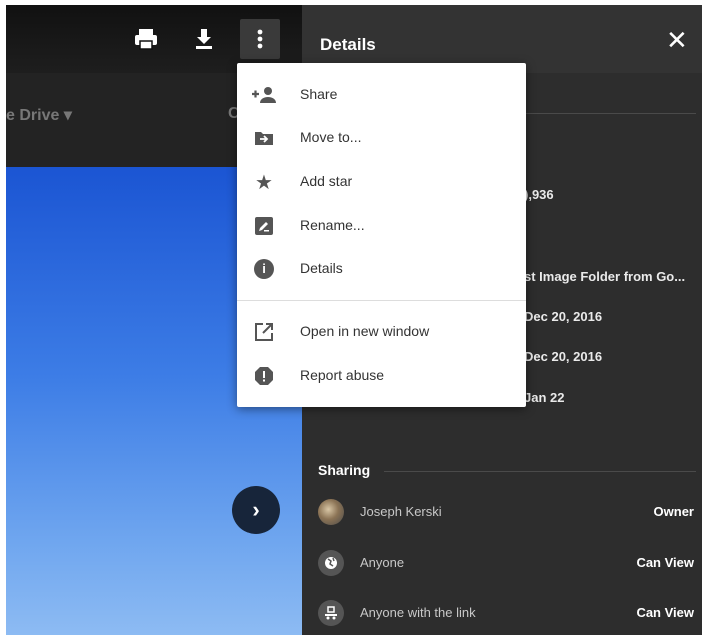 This screenshot has height=635, width=702. What do you see at coordinates (264, 182) in the screenshot?
I see `star-icon: ★` at bounding box center [264, 182].